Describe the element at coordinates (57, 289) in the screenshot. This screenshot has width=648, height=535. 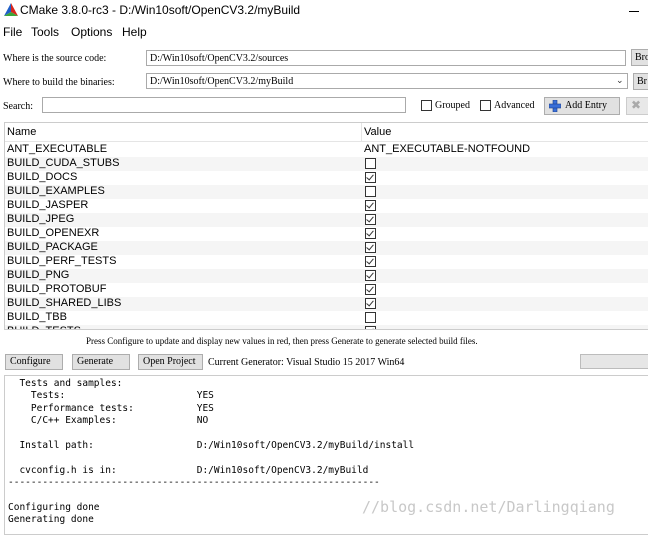
I see `entry-name: BUILD_PROTOBUF` at that location.